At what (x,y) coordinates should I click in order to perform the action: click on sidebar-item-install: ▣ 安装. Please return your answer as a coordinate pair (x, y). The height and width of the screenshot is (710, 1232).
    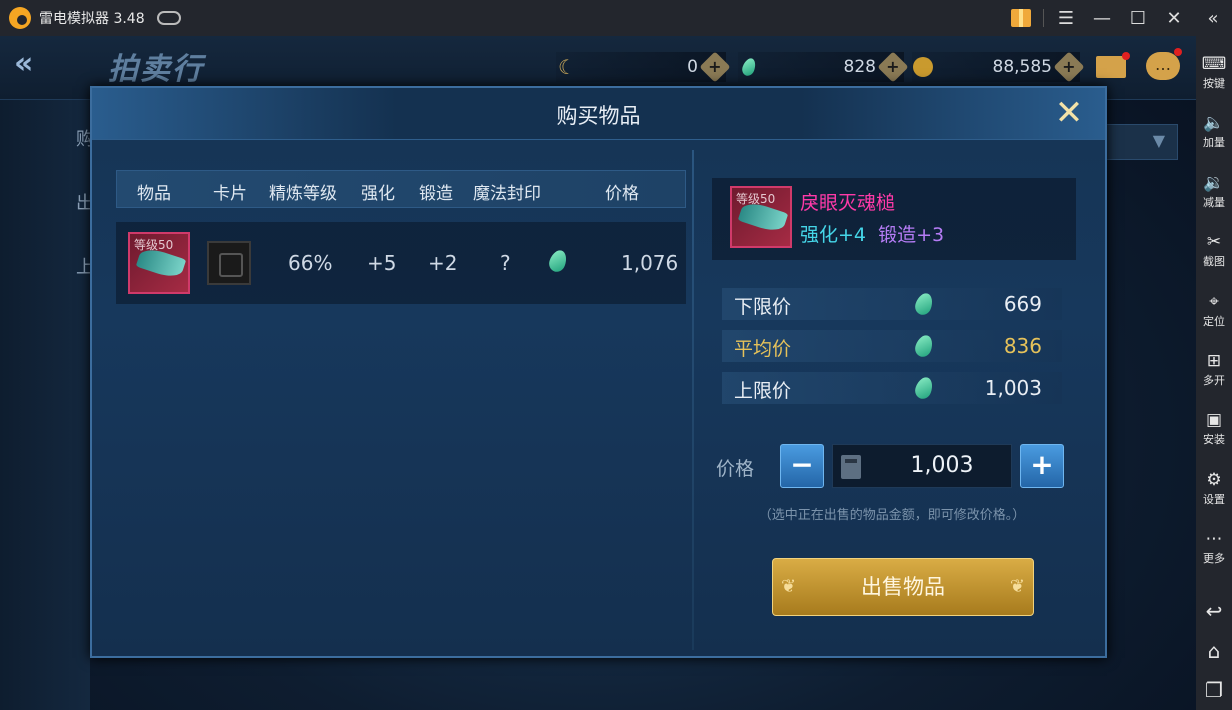
    Looking at the image, I should click on (1214, 428).